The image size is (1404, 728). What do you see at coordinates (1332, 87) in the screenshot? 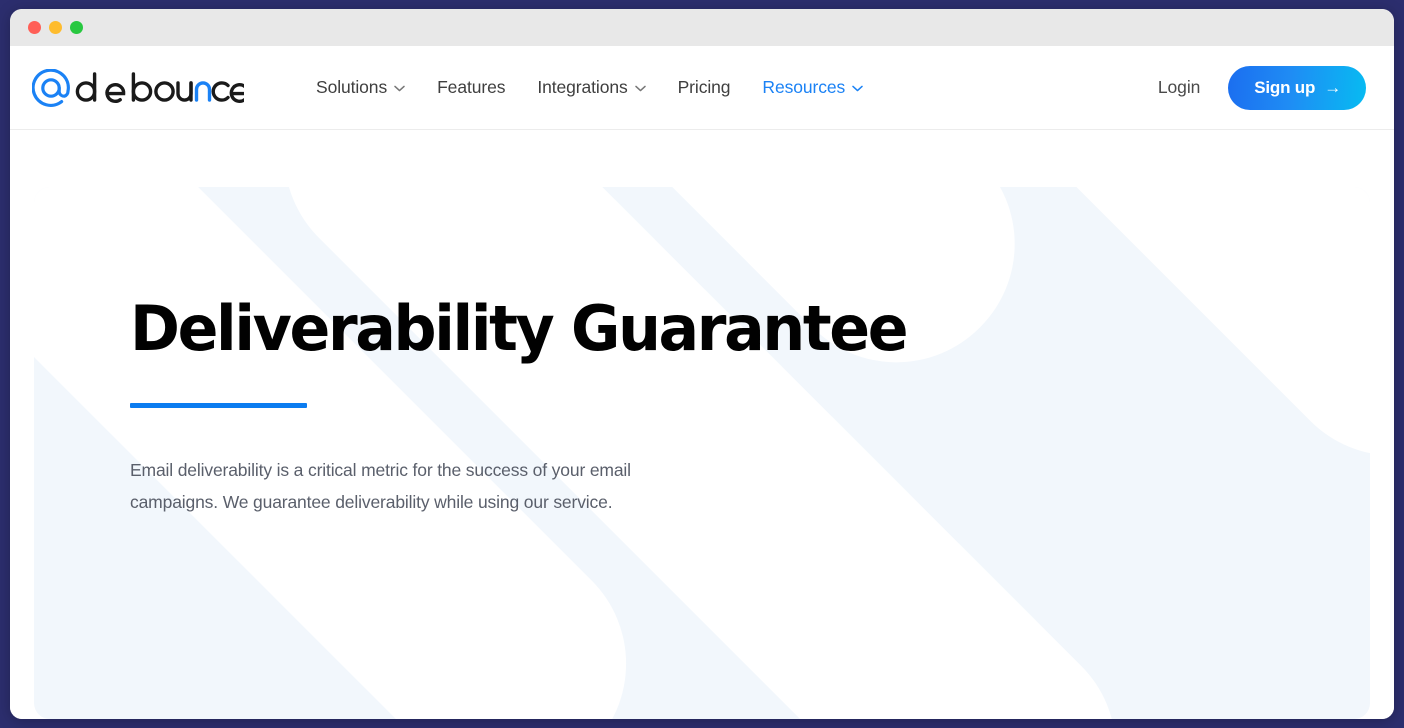
I see `arrow-right-icon: →` at bounding box center [1332, 87].